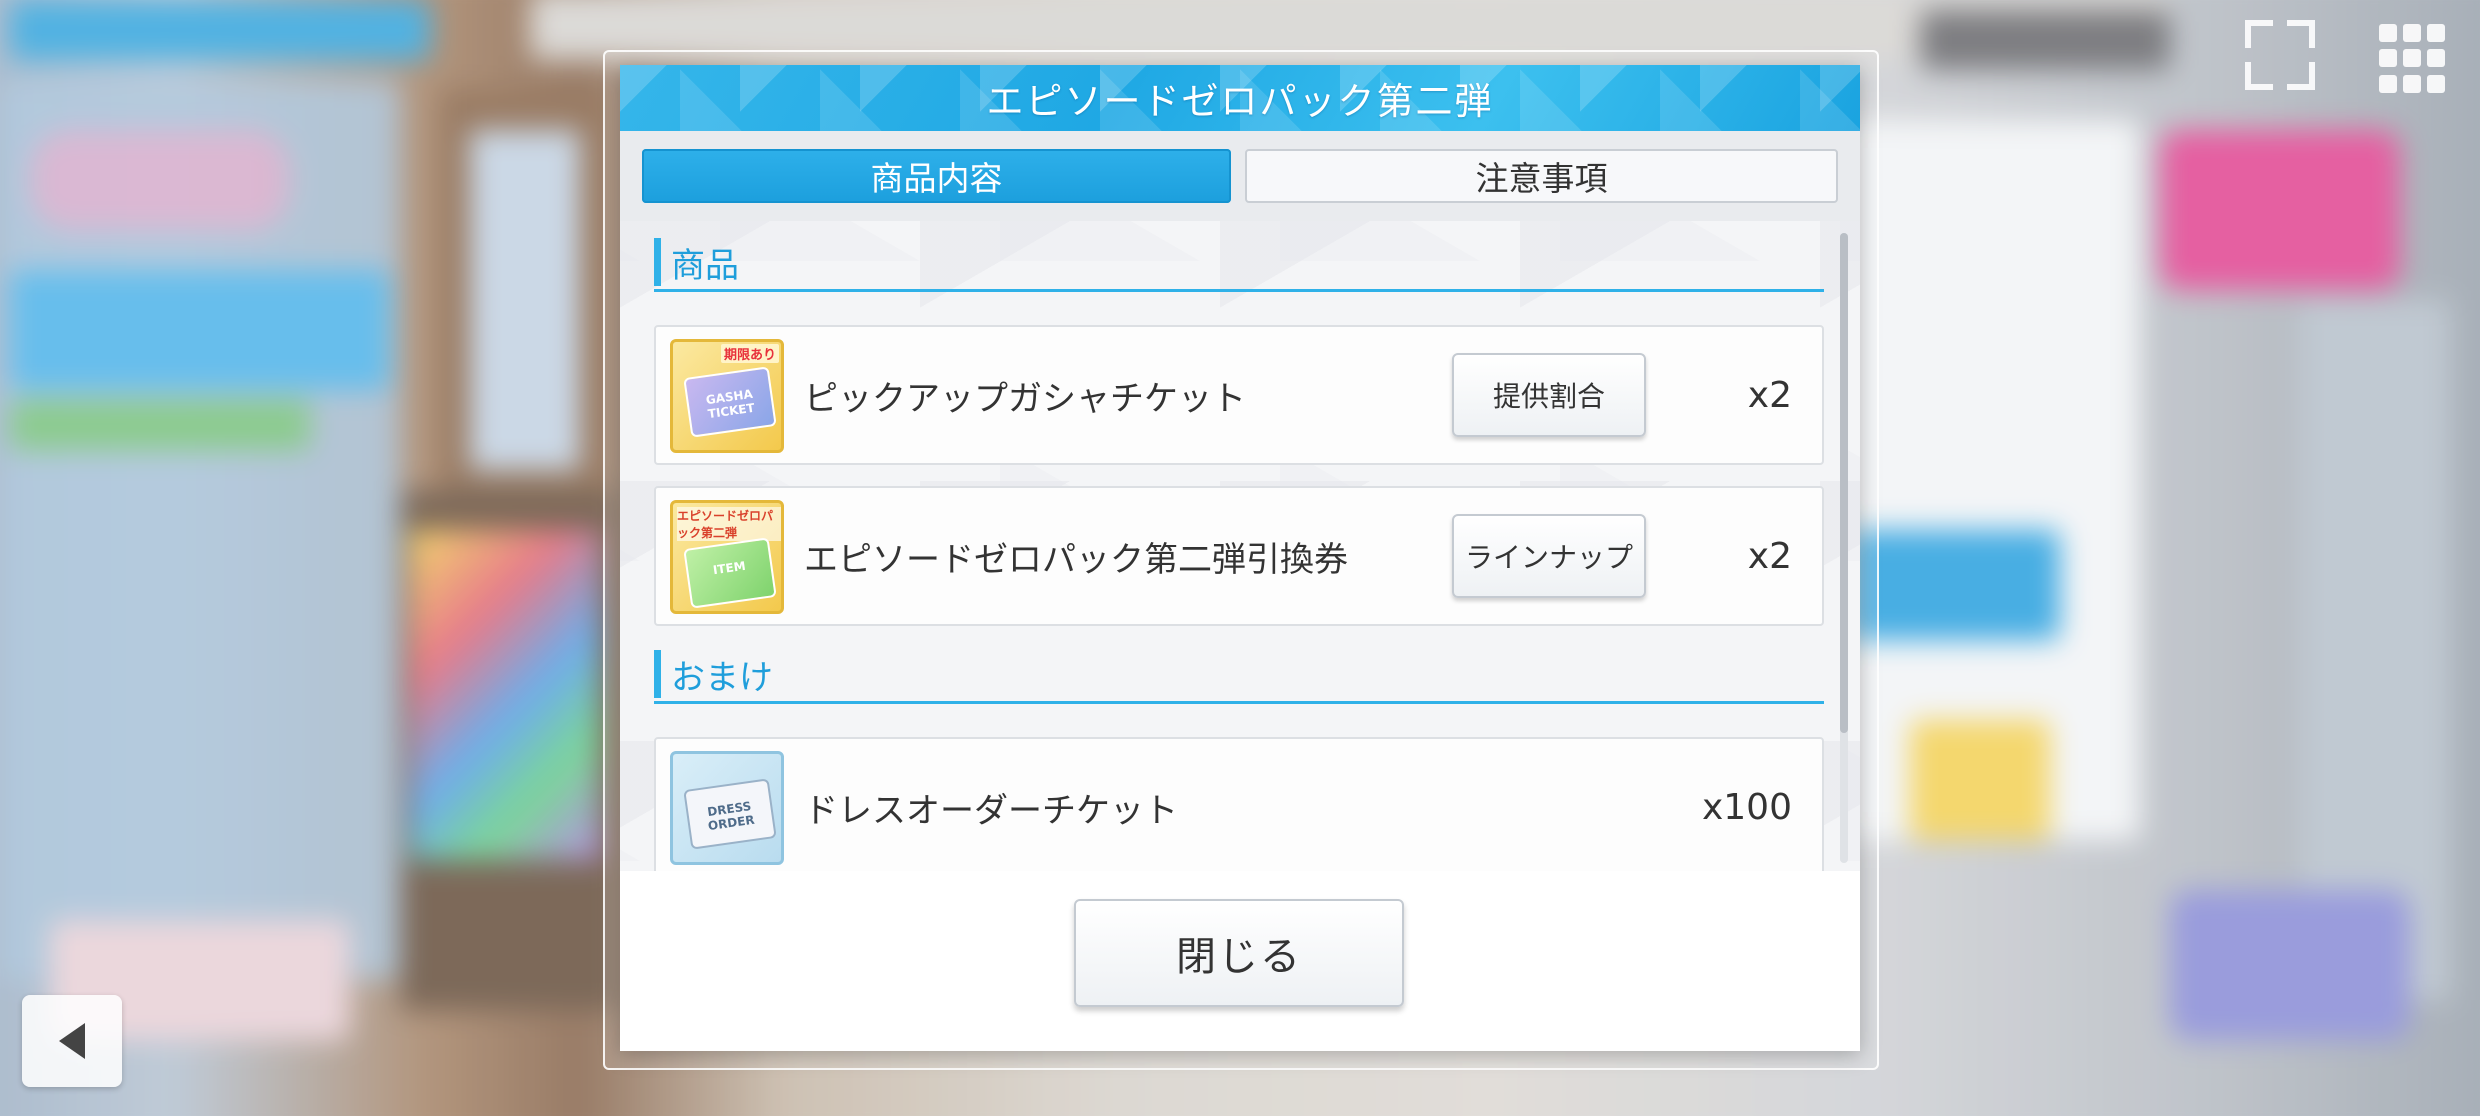  What do you see at coordinates (1025, 398) in the screenshot?
I see `item-name: ピックアップガシャチケット` at bounding box center [1025, 398].